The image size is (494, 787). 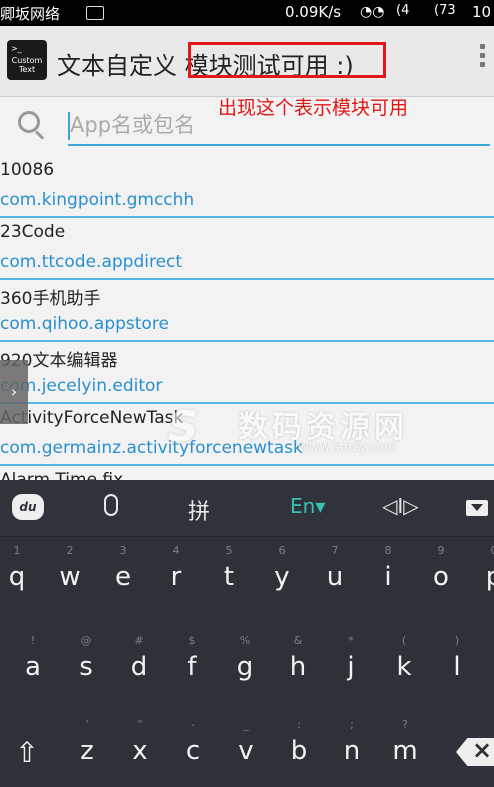 I want to click on key-hint: 3, so click(x=123, y=550).